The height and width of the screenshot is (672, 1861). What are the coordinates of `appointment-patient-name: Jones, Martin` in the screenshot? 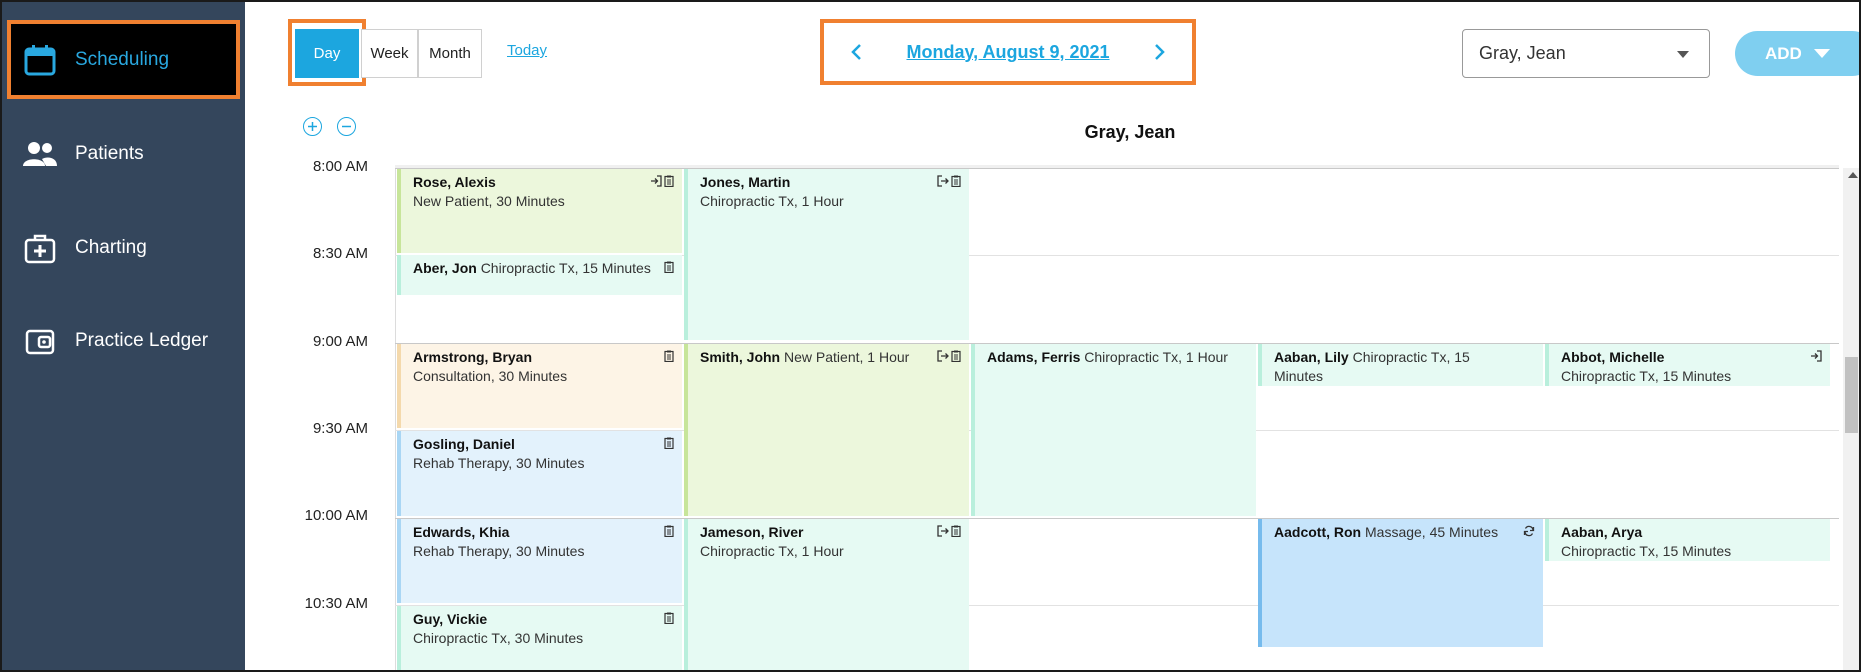 It's located at (745, 182).